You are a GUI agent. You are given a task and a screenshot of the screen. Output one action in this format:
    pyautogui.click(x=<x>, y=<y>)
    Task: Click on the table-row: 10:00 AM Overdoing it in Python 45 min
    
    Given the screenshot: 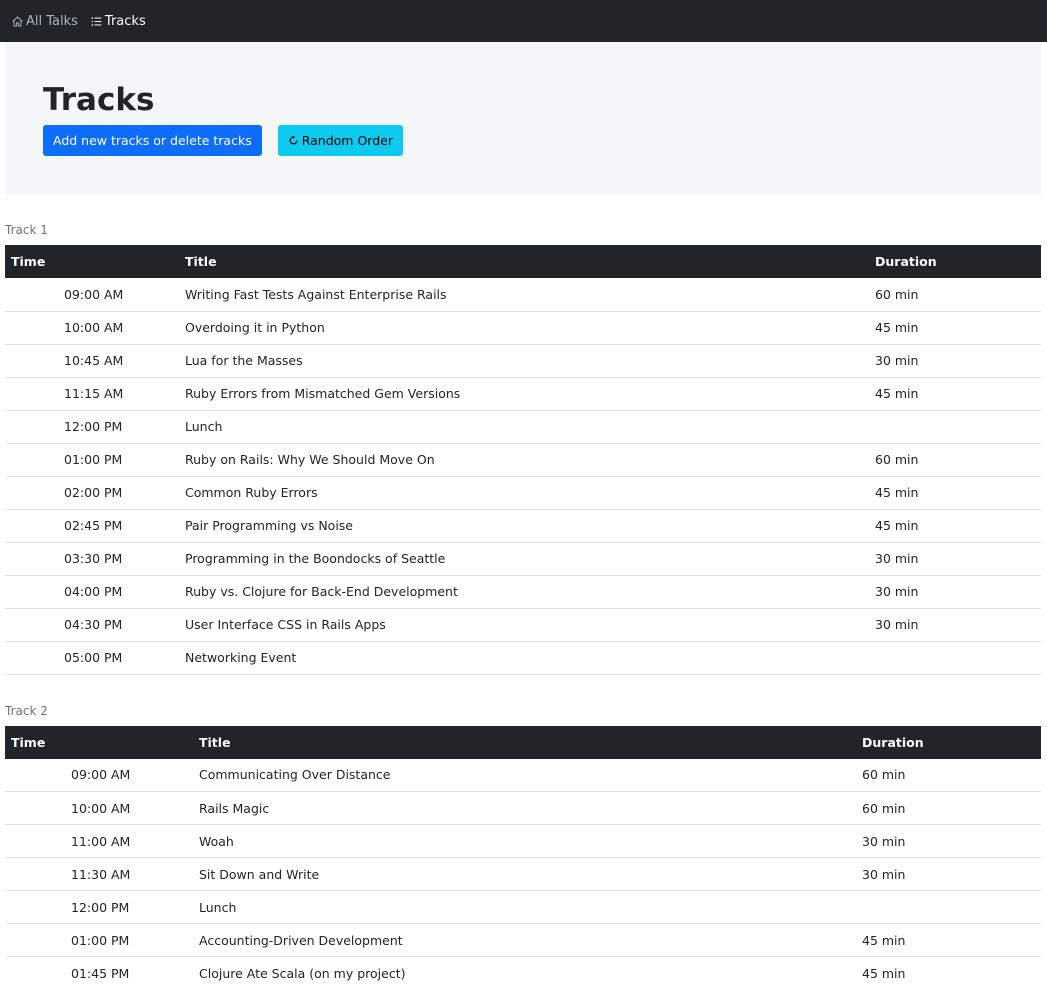 What is the action you would take?
    pyautogui.click(x=523, y=328)
    